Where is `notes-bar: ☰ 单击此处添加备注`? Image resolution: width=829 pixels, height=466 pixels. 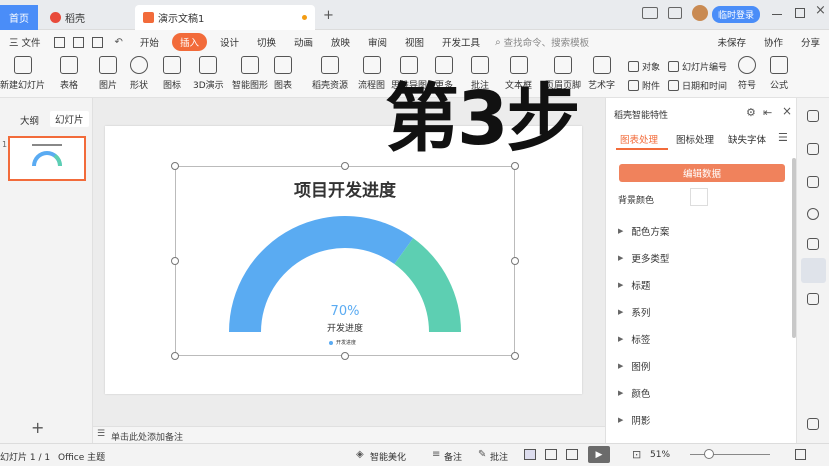 notes-bar: ☰ 单击此处添加备注 is located at coordinates (349, 434).